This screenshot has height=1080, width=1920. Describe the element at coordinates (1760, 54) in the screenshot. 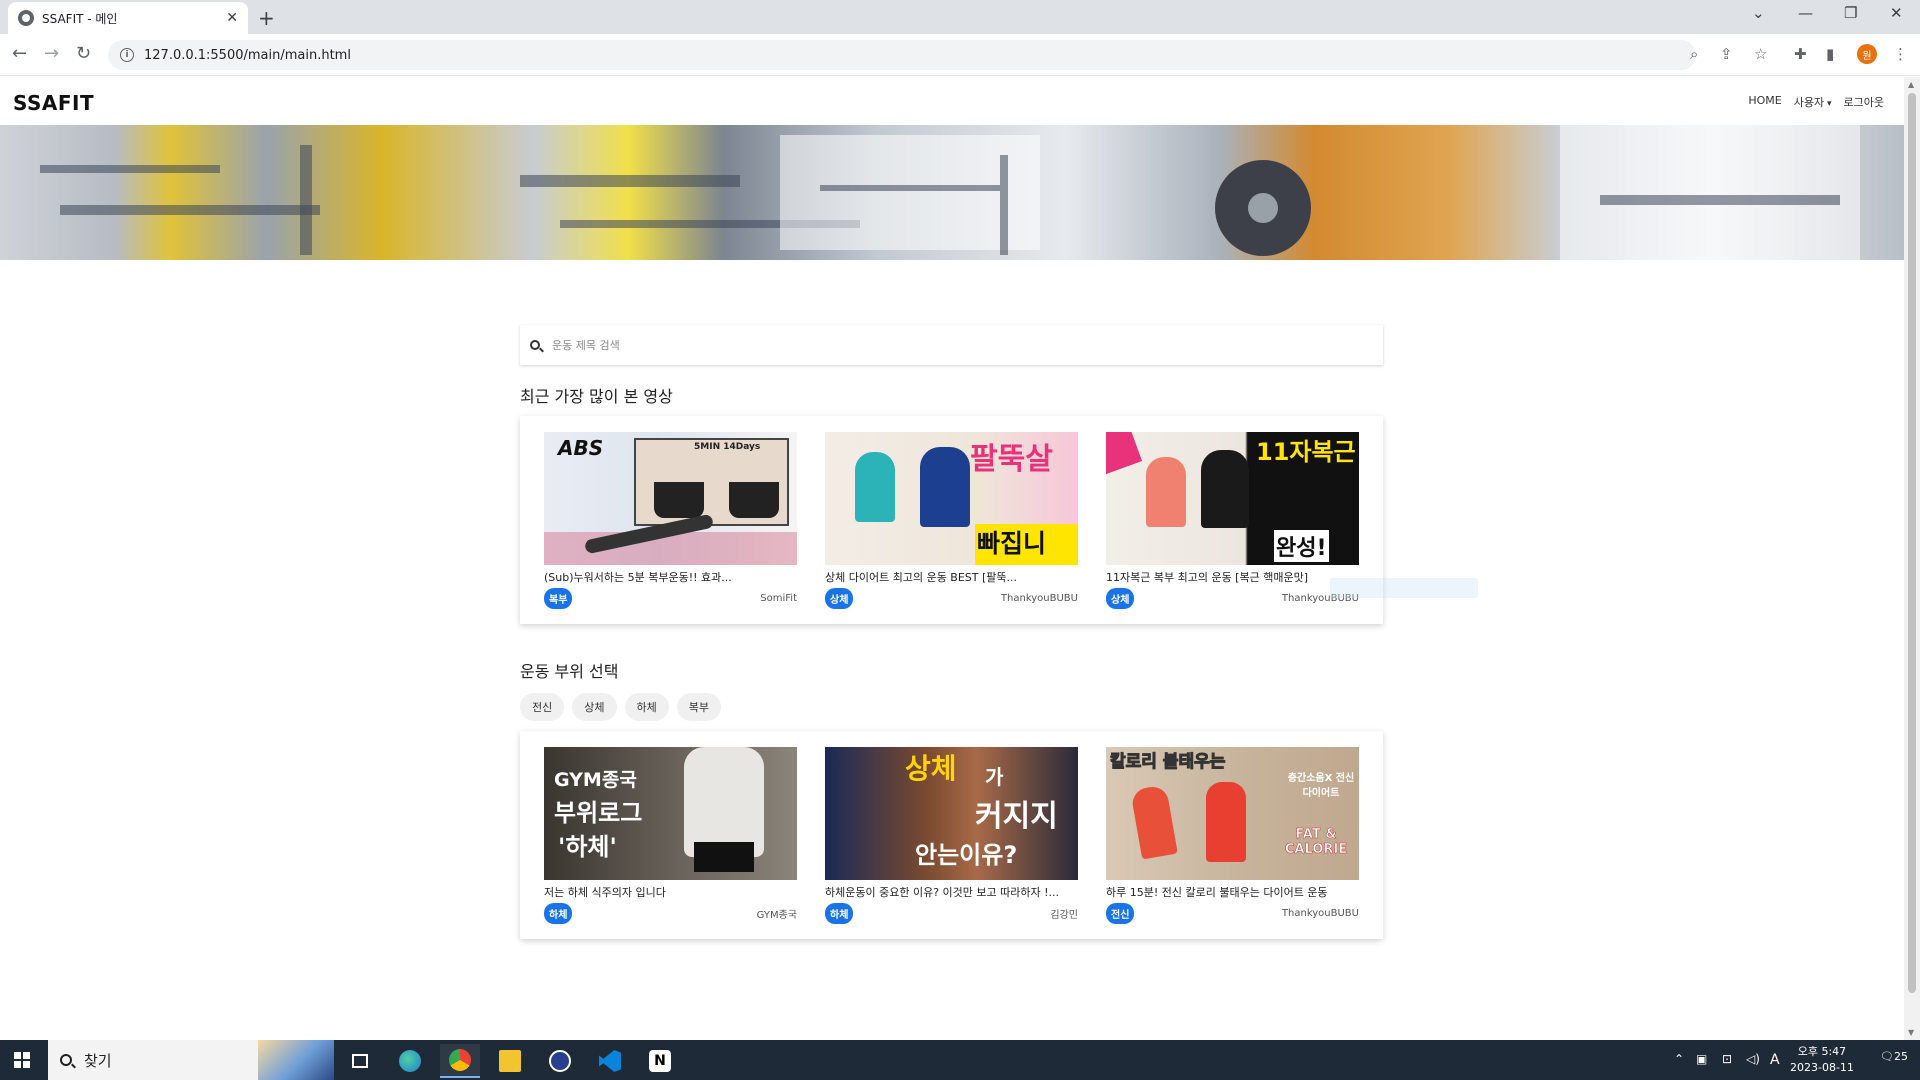

I see `bookmark-star-icon: ☆` at that location.